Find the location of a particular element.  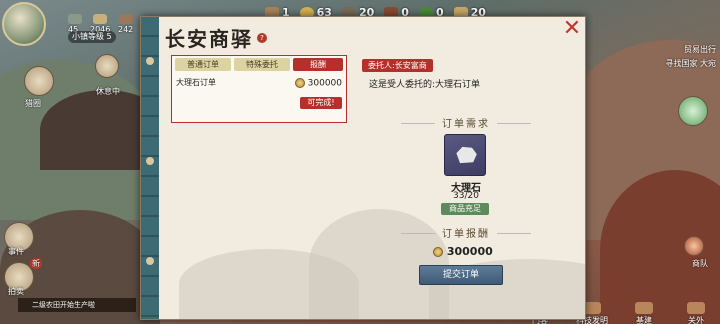

rest-label: 休息中 is located at coordinates (108, 91).